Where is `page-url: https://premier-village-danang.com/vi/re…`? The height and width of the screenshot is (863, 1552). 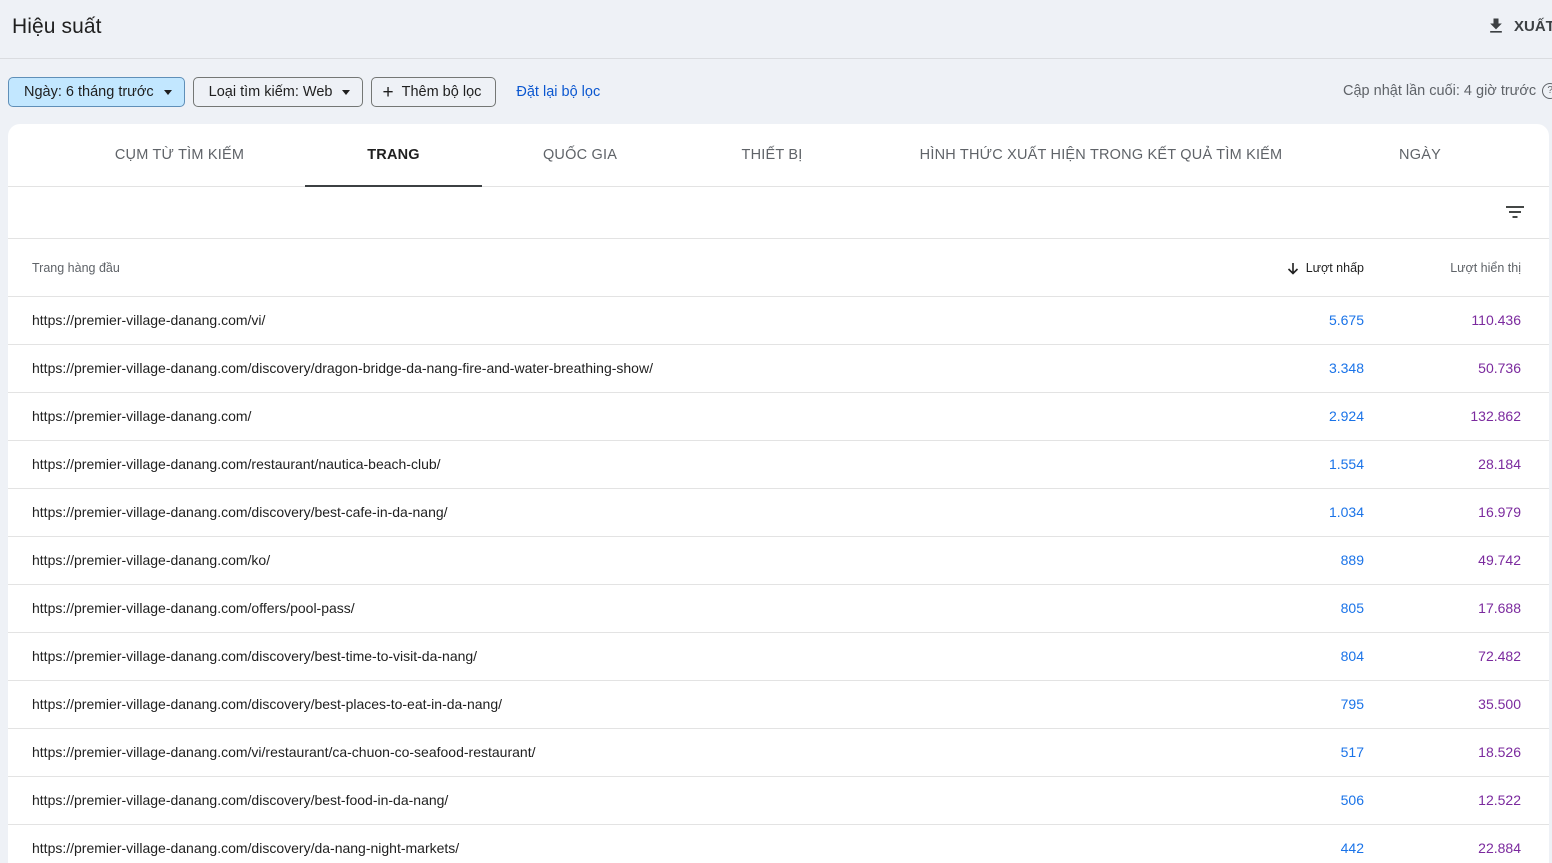
page-url: https://premier-village-danang.com/vi/re… is located at coordinates (284, 752).